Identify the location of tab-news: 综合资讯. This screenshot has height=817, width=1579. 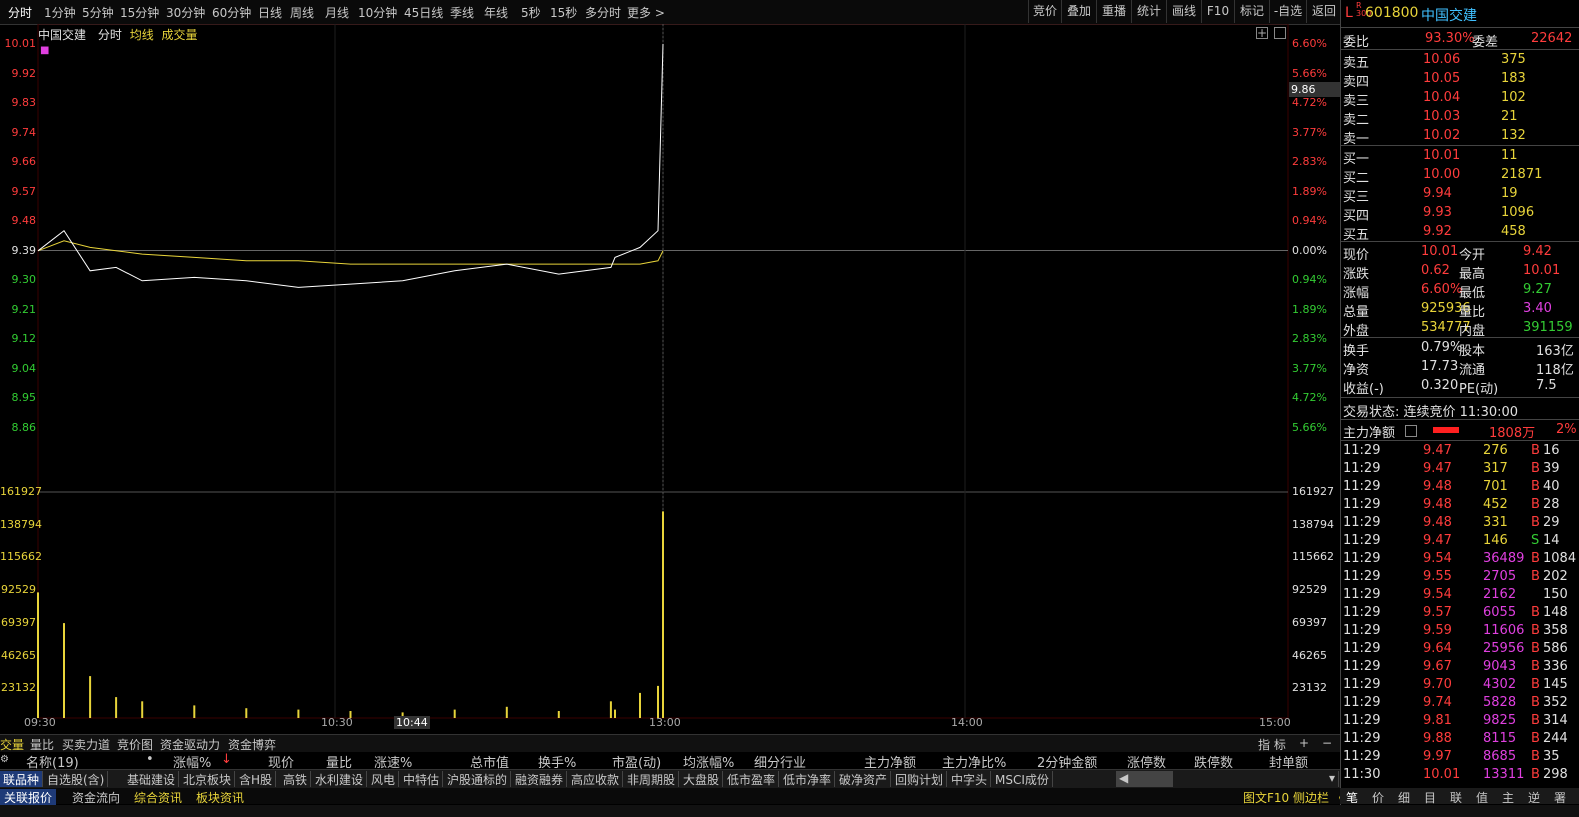
(158, 797).